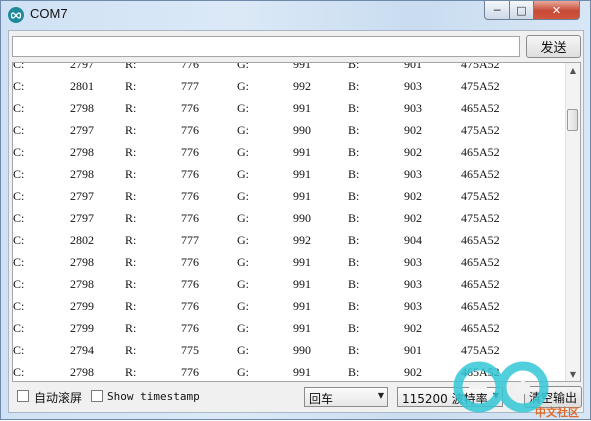 This screenshot has width=591, height=421. What do you see at coordinates (413, 240) in the screenshot?
I see `serial-cell: 904` at bounding box center [413, 240].